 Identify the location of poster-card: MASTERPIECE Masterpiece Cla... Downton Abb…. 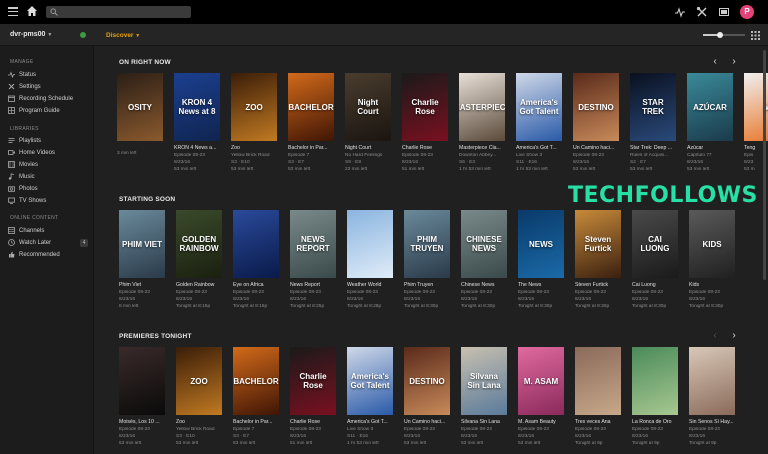
(482, 122).